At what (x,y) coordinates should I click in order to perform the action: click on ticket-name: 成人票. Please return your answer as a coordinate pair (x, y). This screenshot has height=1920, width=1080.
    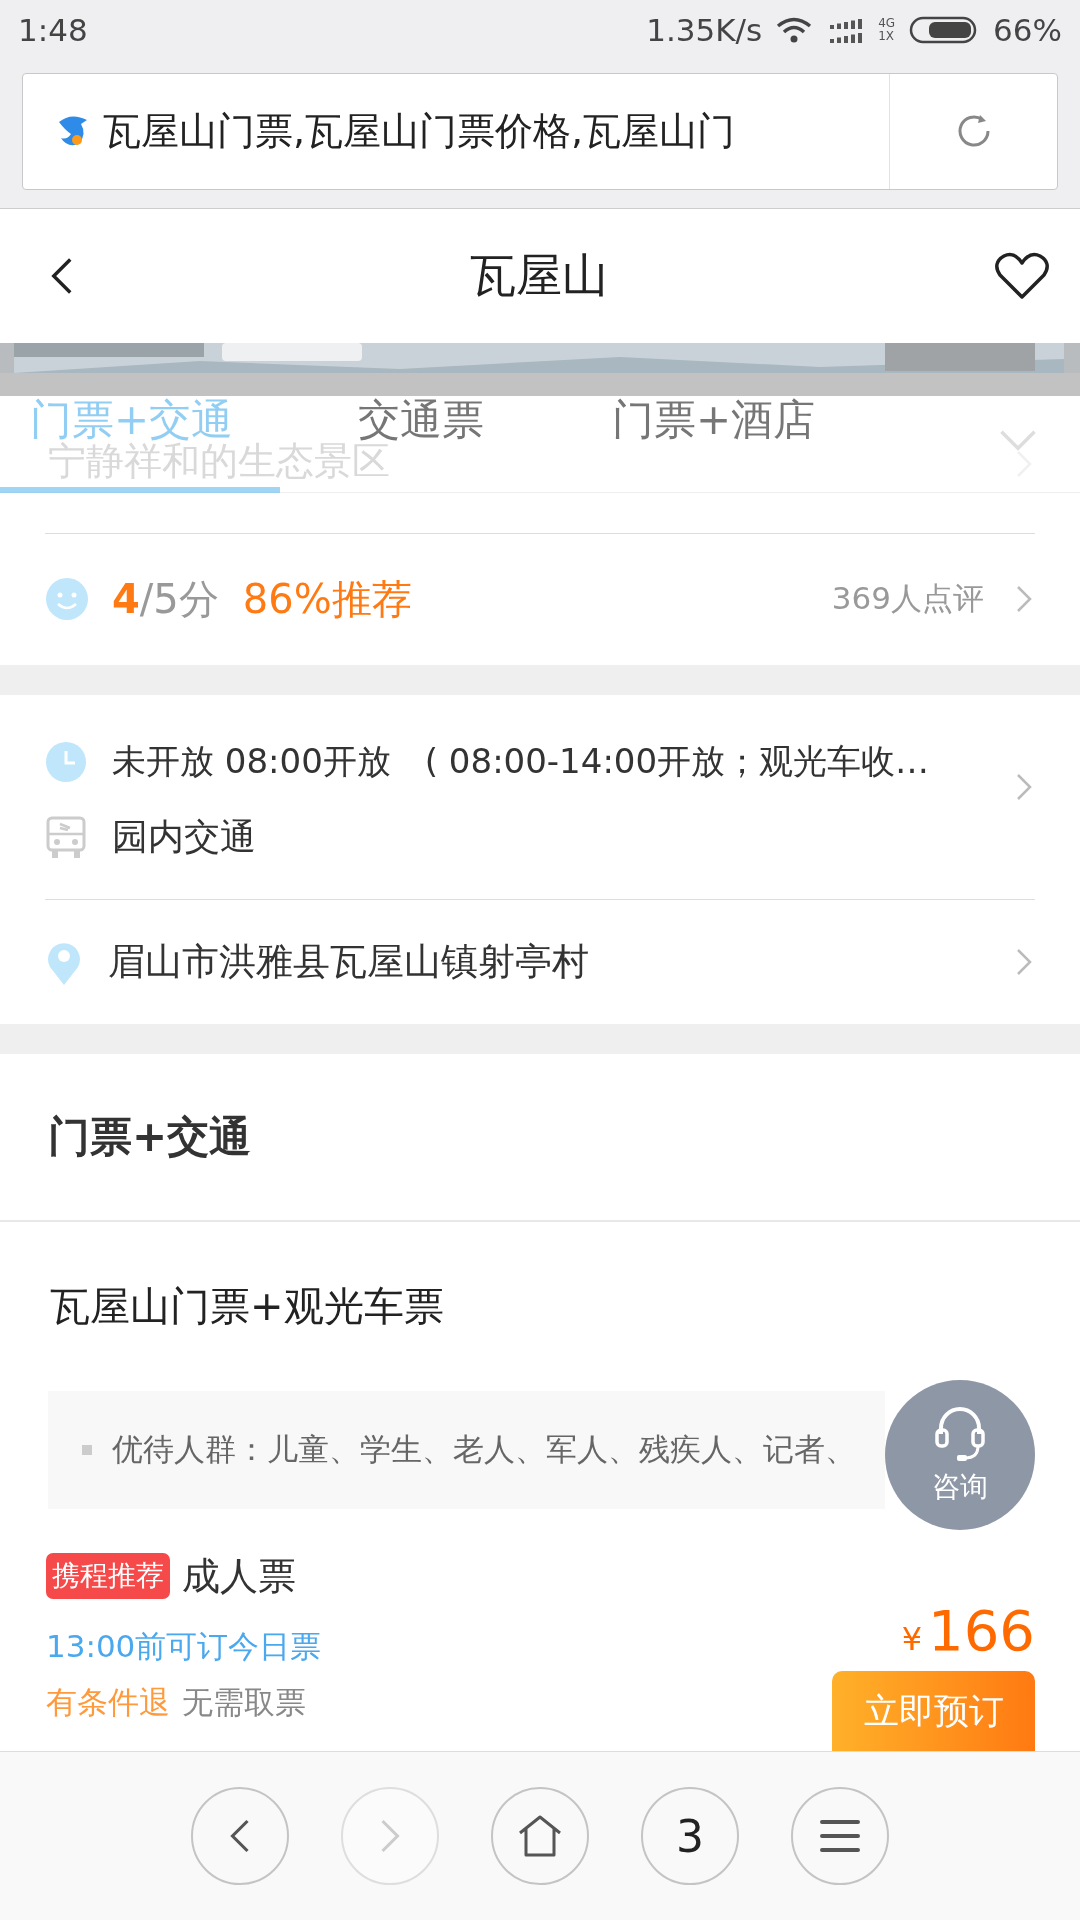
    Looking at the image, I should click on (239, 1576).